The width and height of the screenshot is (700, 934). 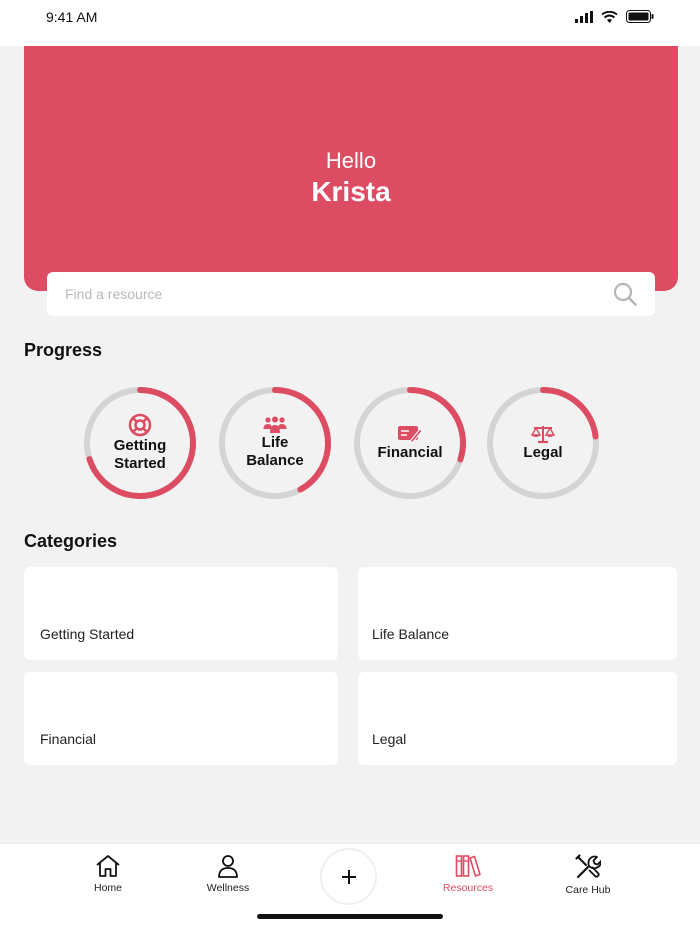 What do you see at coordinates (411, 634) in the screenshot?
I see `category-label: Life Balance` at bounding box center [411, 634].